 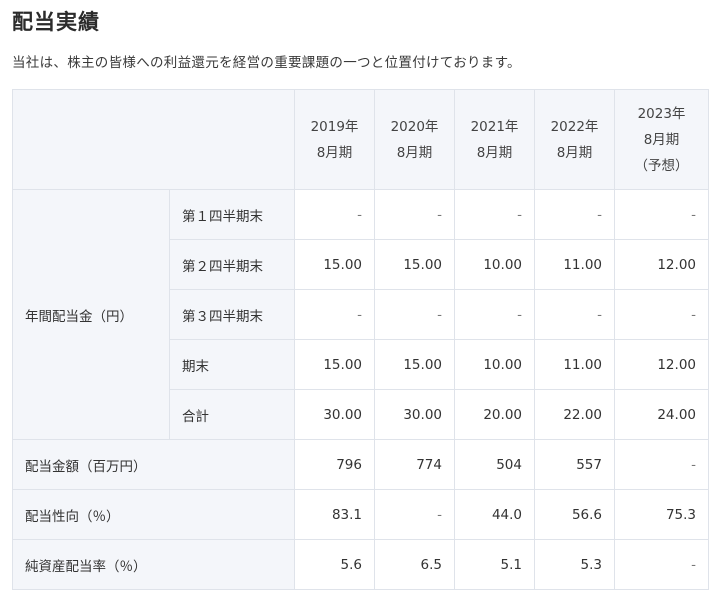 What do you see at coordinates (414, 139) in the screenshot?
I see `year-header: 2020年 8月期` at bounding box center [414, 139].